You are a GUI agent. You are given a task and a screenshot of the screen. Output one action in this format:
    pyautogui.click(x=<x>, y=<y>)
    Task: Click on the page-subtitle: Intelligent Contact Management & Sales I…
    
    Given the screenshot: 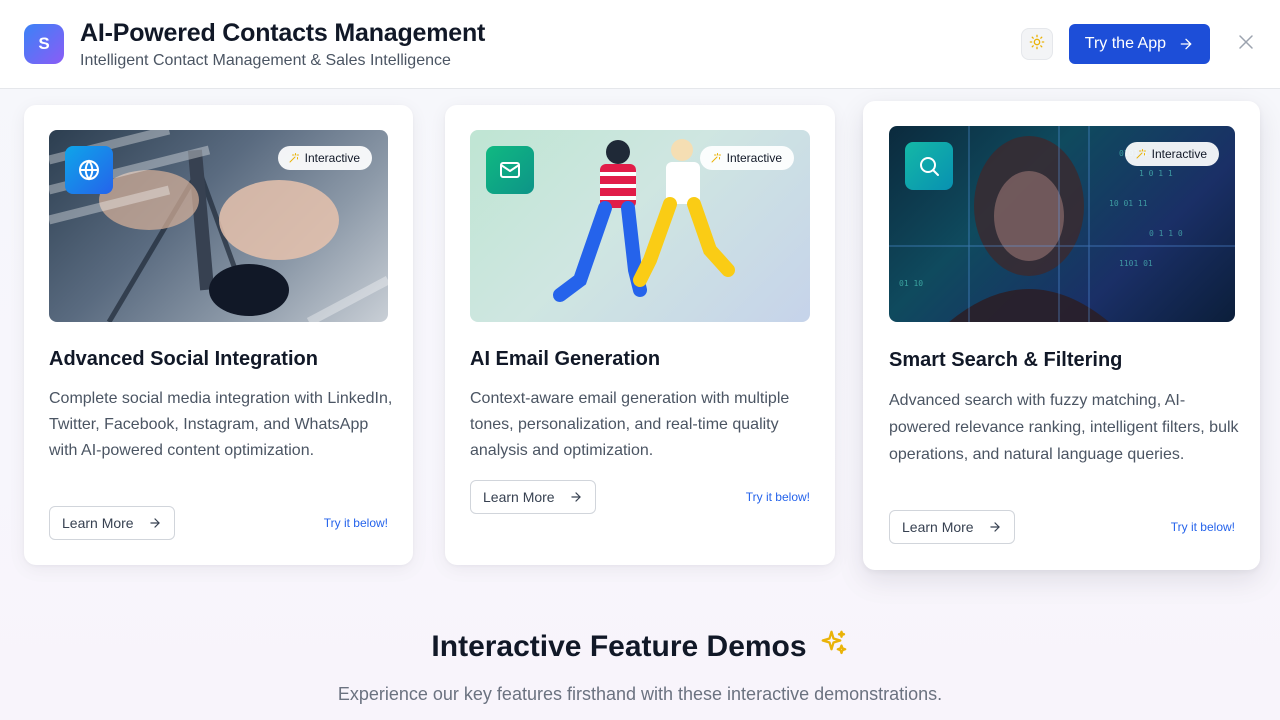 What is the action you would take?
    pyautogui.click(x=265, y=60)
    